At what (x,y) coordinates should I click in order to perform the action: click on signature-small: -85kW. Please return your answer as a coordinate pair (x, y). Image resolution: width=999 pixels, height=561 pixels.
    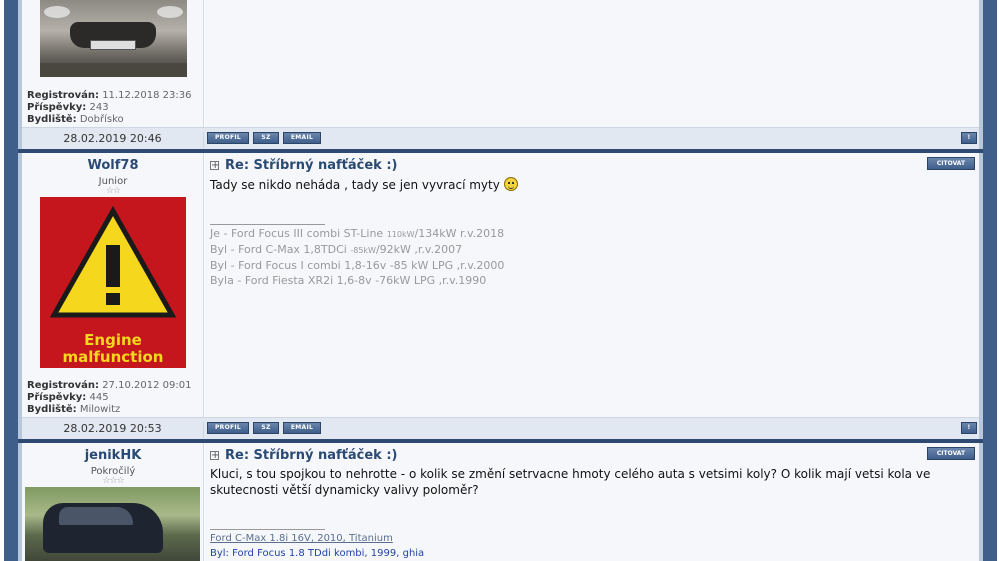
    Looking at the image, I should click on (363, 250).